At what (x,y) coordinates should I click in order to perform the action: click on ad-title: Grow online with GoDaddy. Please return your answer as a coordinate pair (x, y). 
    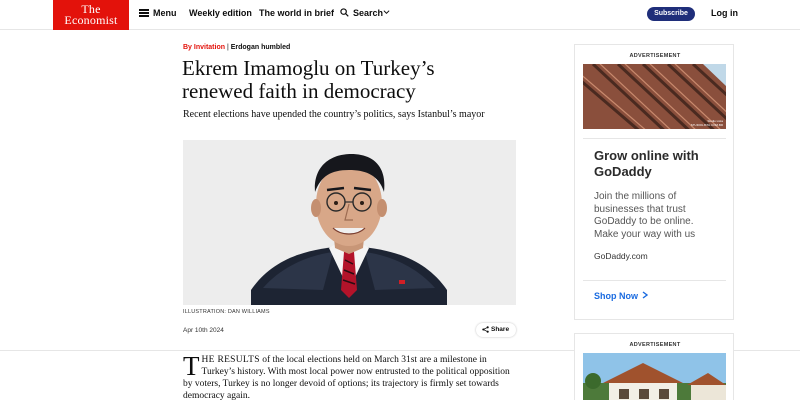
    Looking at the image, I should click on (656, 164).